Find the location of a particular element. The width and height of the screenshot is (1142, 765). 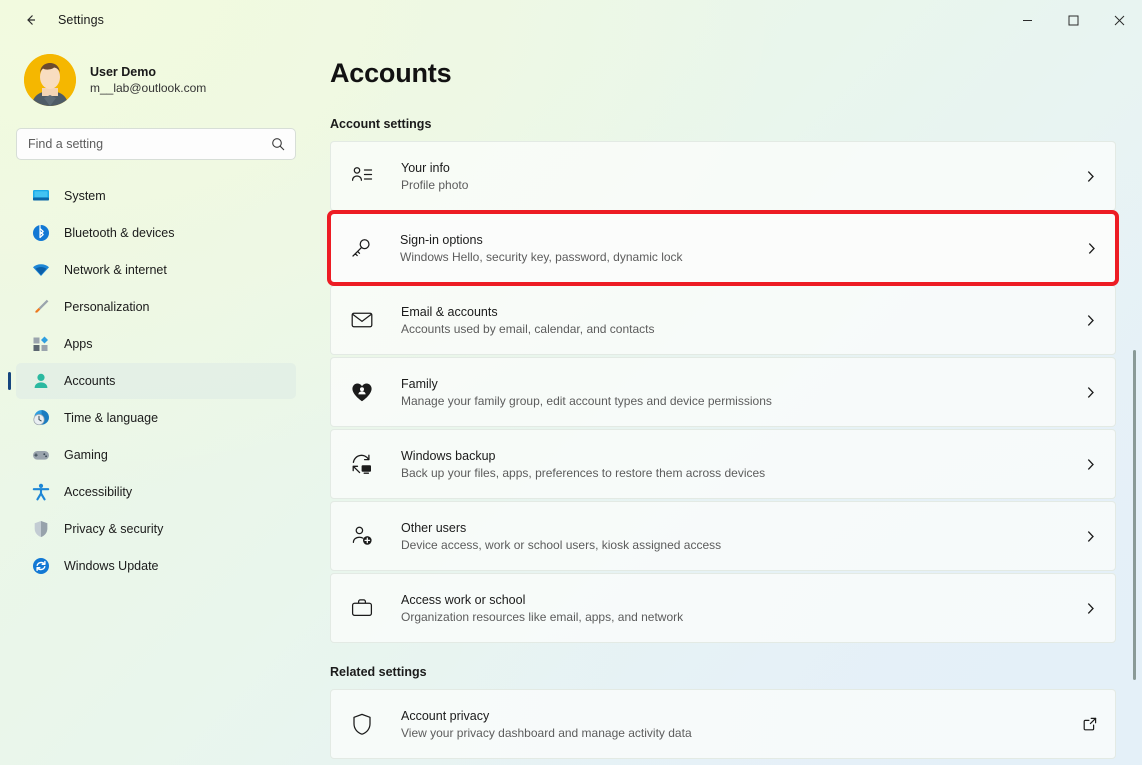

sidebar-item-label: Network & internet is located at coordinates (115, 270).